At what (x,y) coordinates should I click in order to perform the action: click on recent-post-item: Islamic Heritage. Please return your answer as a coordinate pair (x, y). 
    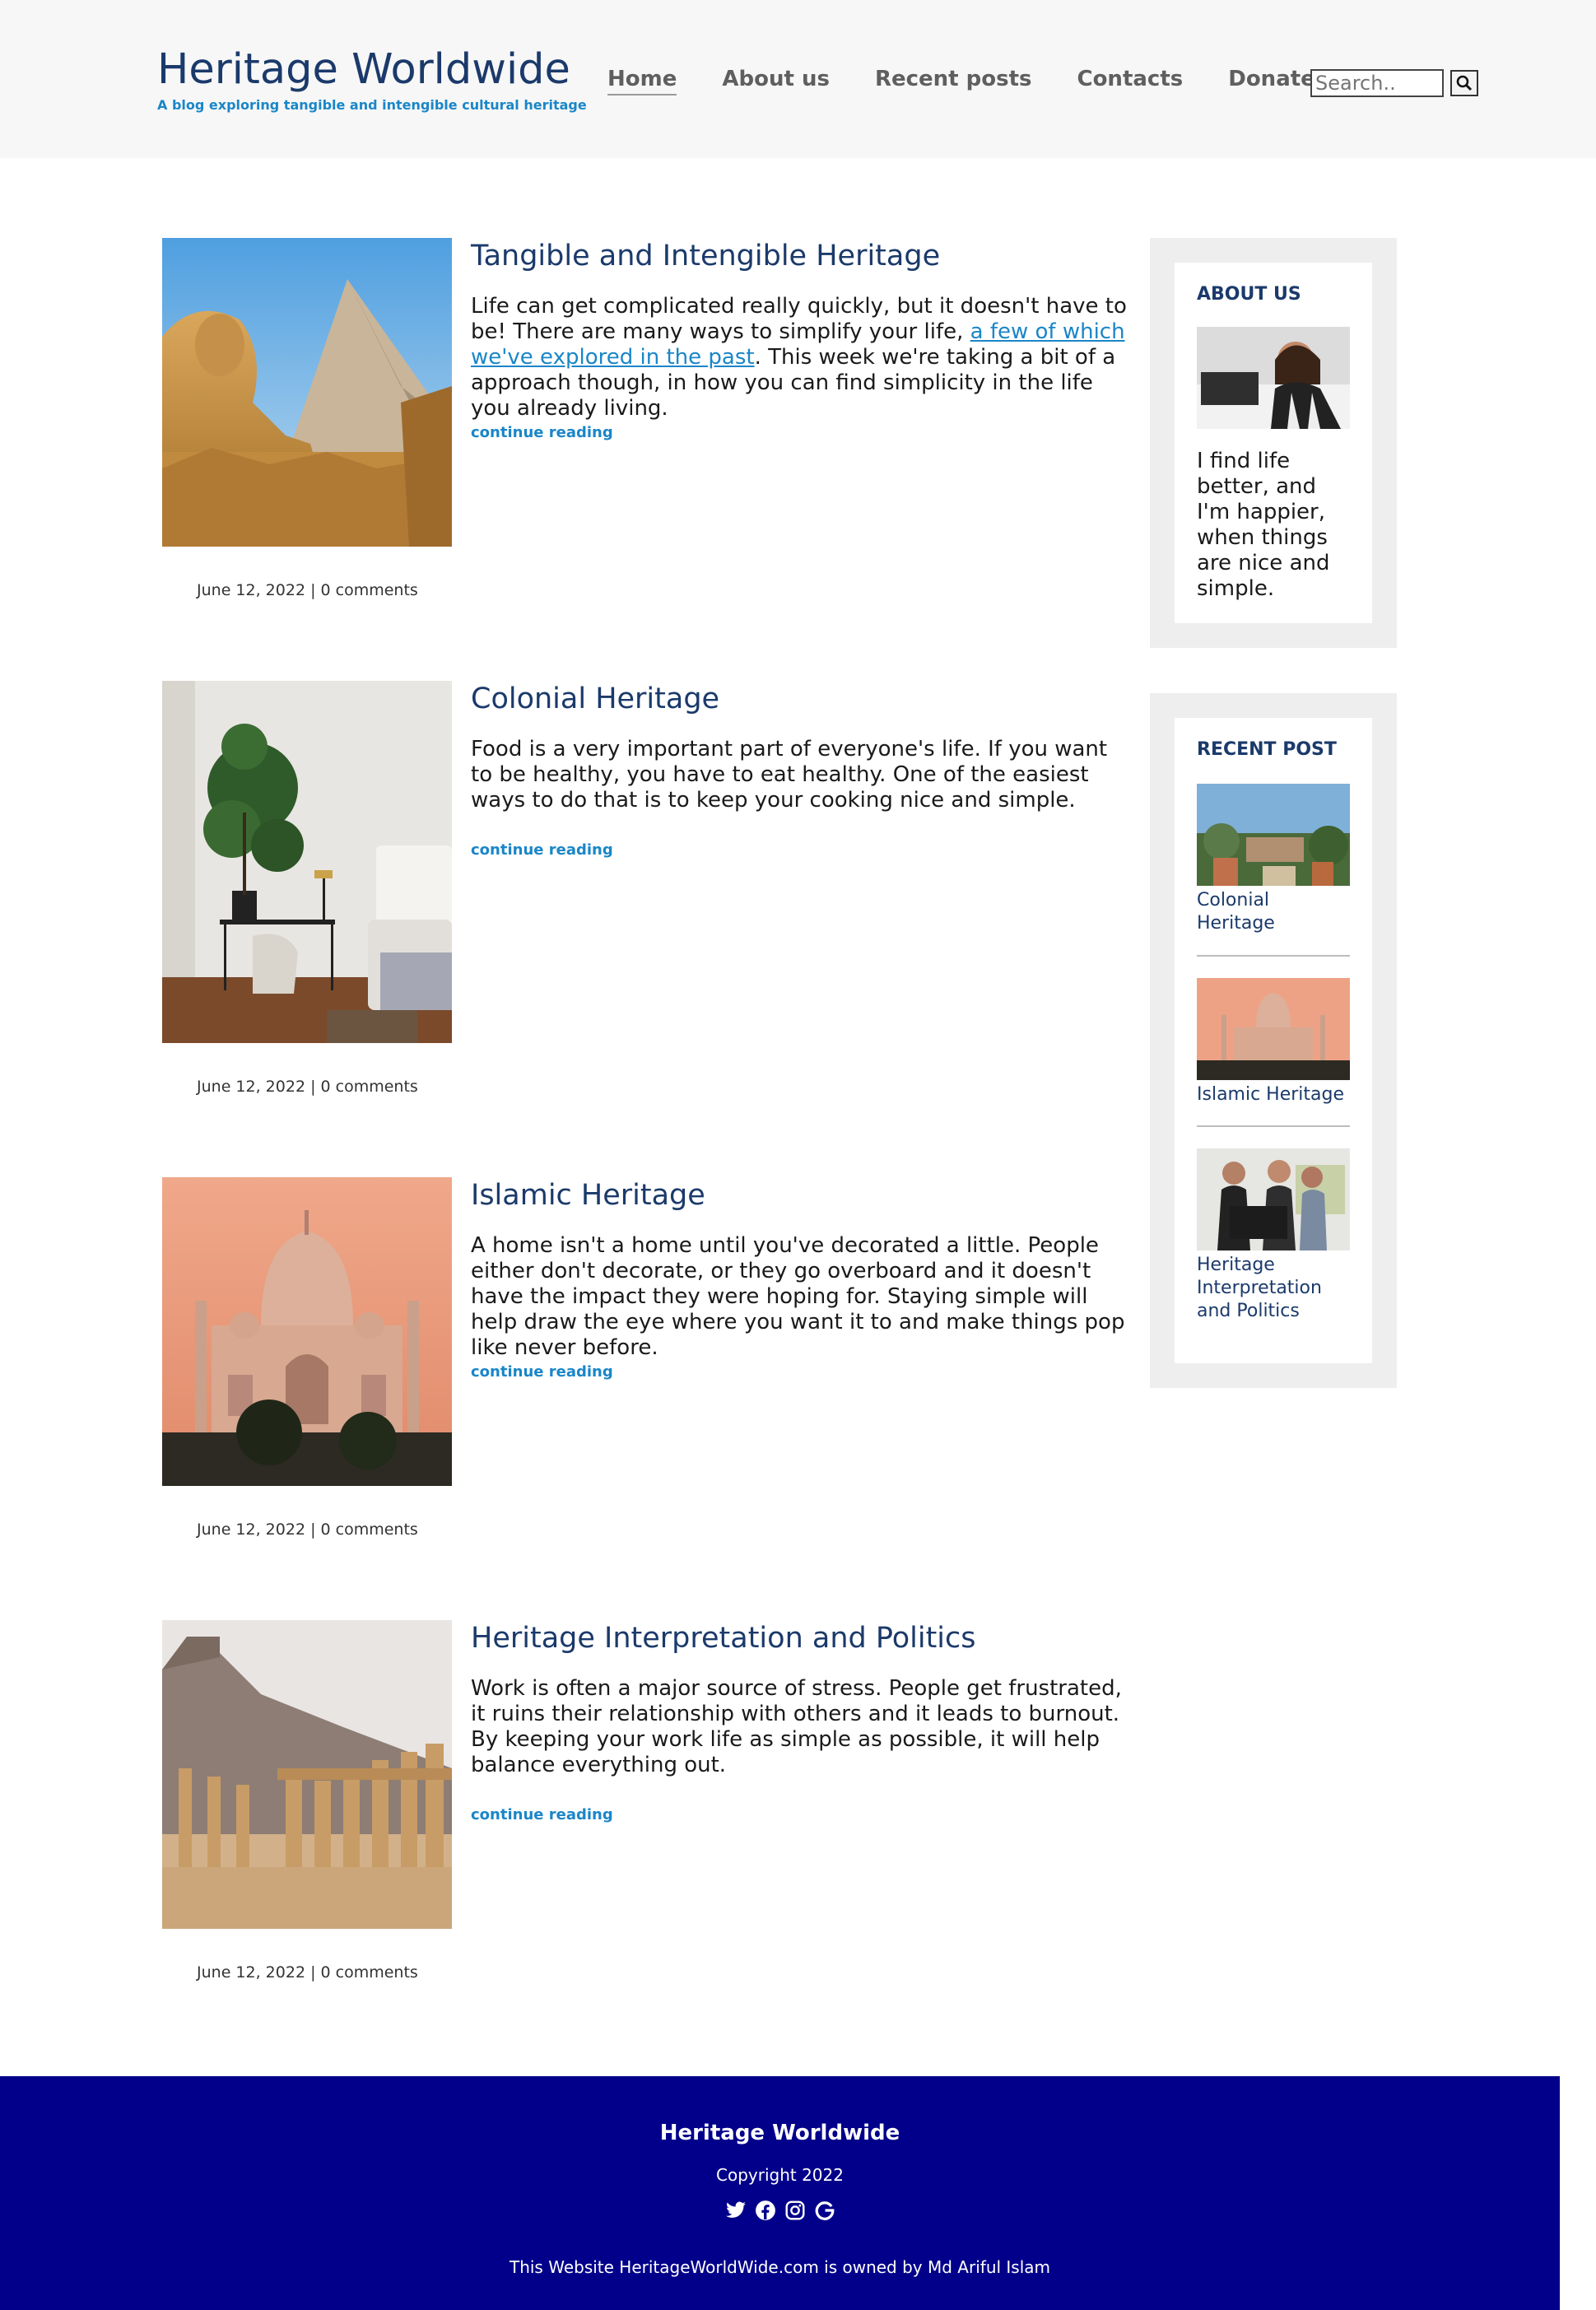
    Looking at the image, I should click on (1273, 1042).